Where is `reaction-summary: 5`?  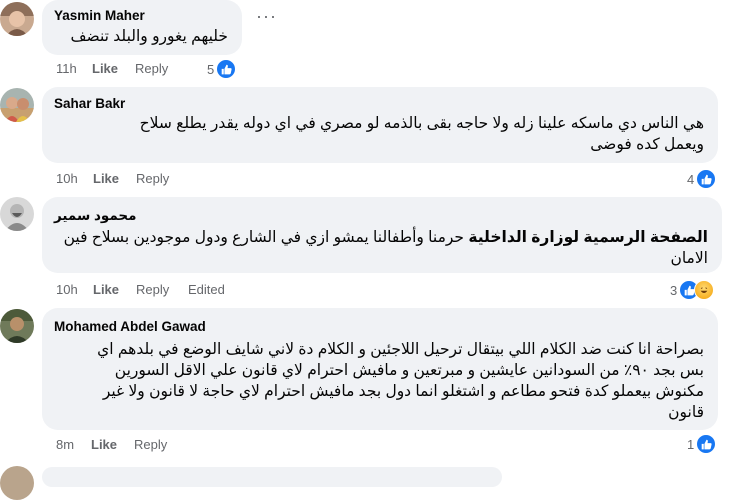 reaction-summary: 5 is located at coordinates (222, 69).